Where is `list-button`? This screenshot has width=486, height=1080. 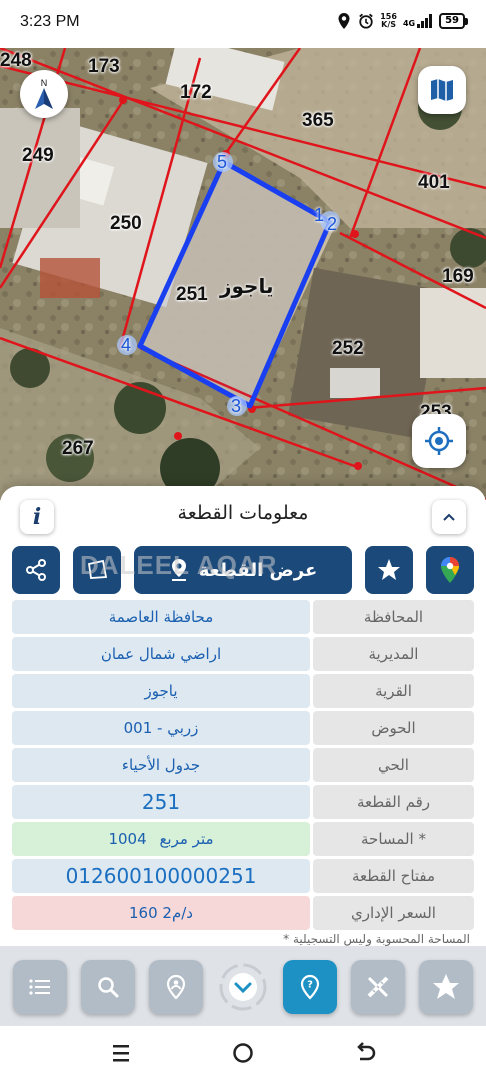 list-button is located at coordinates (40, 987).